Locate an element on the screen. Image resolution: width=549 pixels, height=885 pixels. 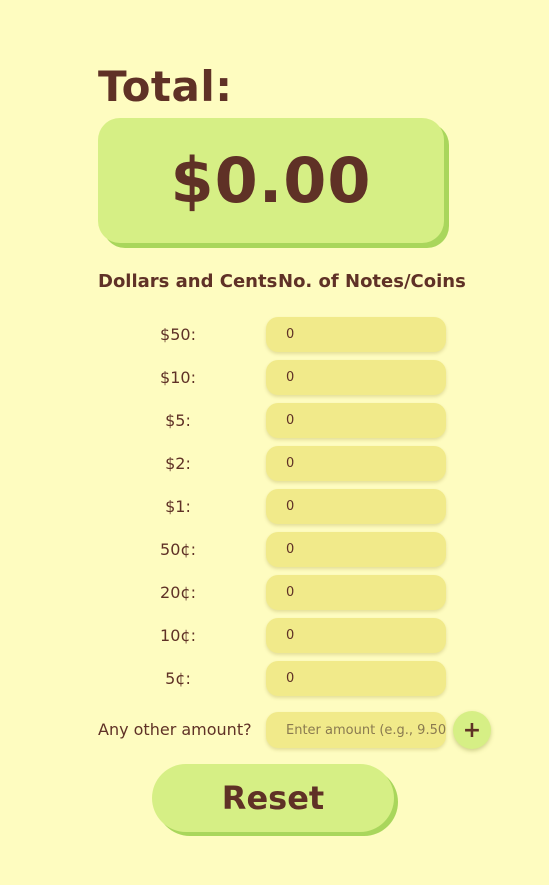
count-input-5-dollars is located at coordinates (356, 420).